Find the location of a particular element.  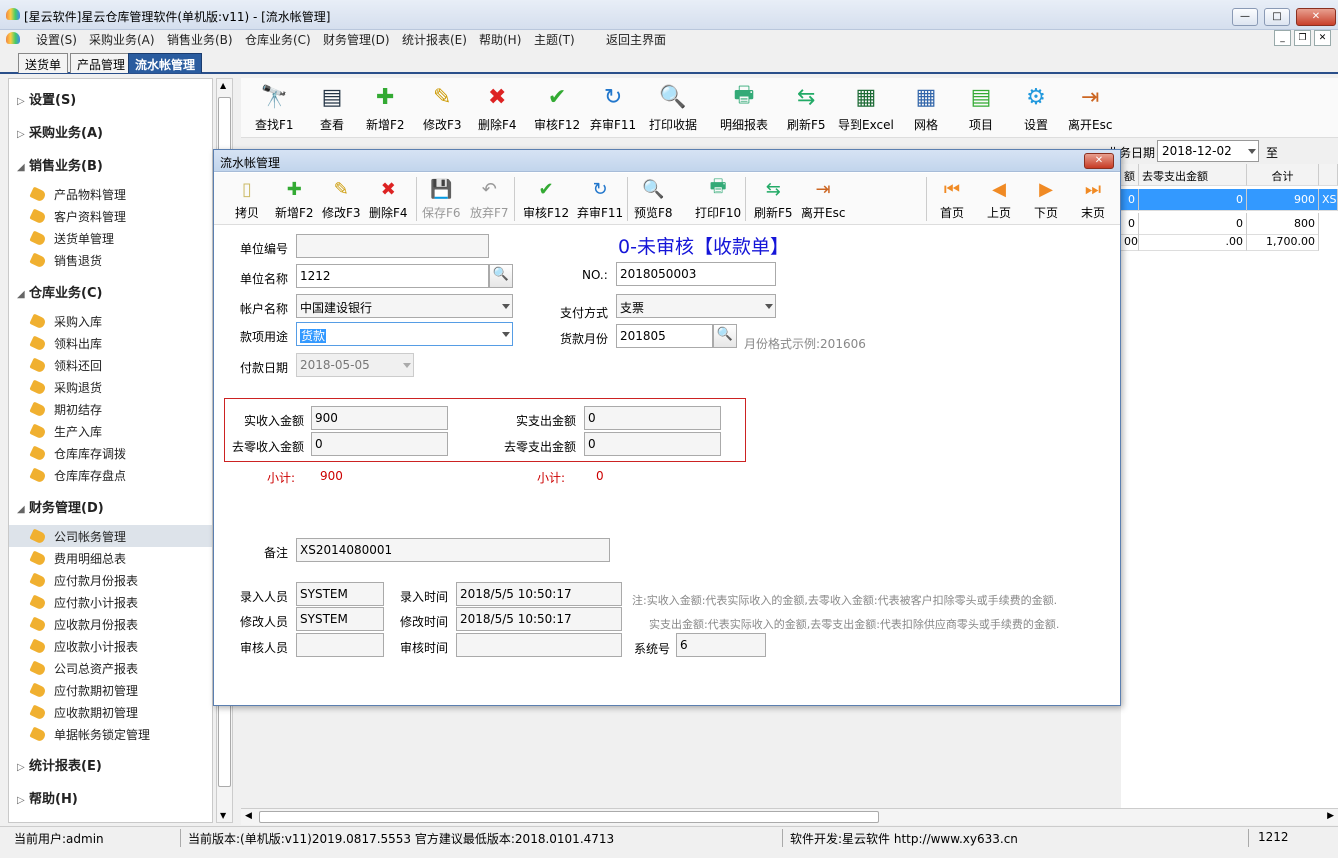

sidebar-item: 采购入库 is located at coordinates (65, 321).